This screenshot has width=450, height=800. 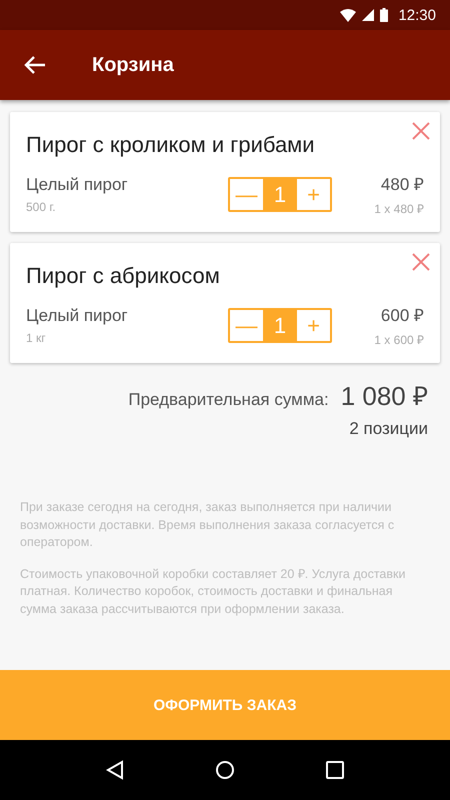 What do you see at coordinates (384, 15) in the screenshot?
I see `battery-icon` at bounding box center [384, 15].